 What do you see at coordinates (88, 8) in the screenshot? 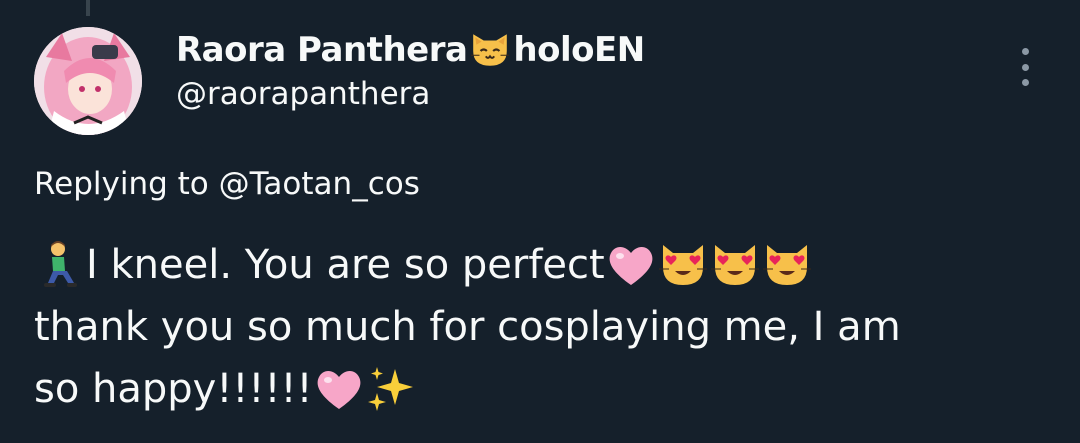
I see `thread-connector-line` at bounding box center [88, 8].